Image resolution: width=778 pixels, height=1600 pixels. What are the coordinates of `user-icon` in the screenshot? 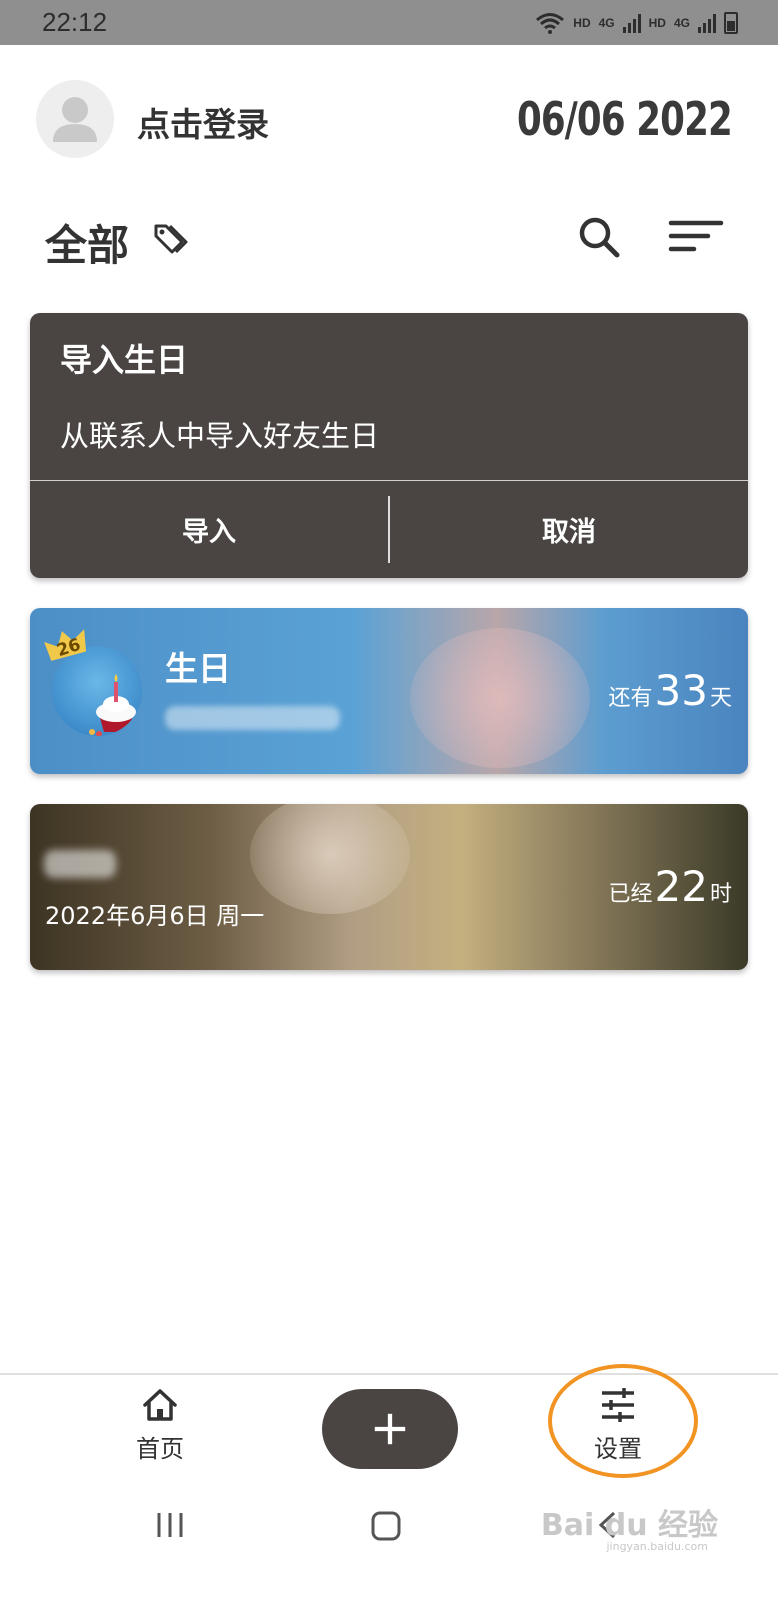 It's located at (75, 119).